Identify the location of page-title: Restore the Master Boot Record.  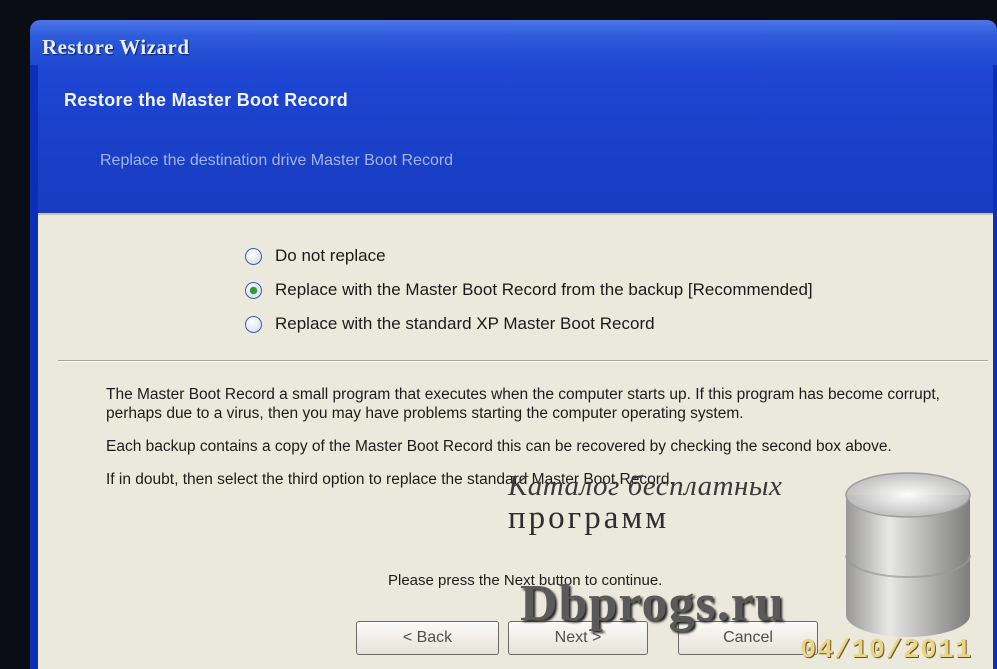
(206, 100).